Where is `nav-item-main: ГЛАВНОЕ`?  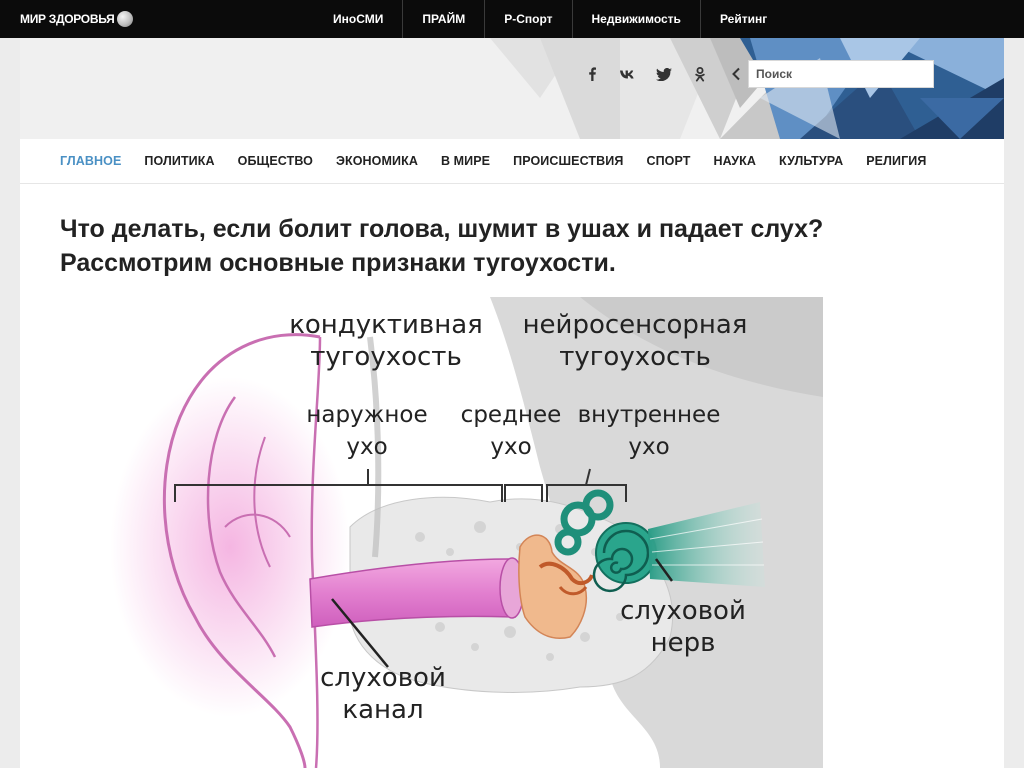
nav-item-main: ГЛАВНОЕ is located at coordinates (90, 161).